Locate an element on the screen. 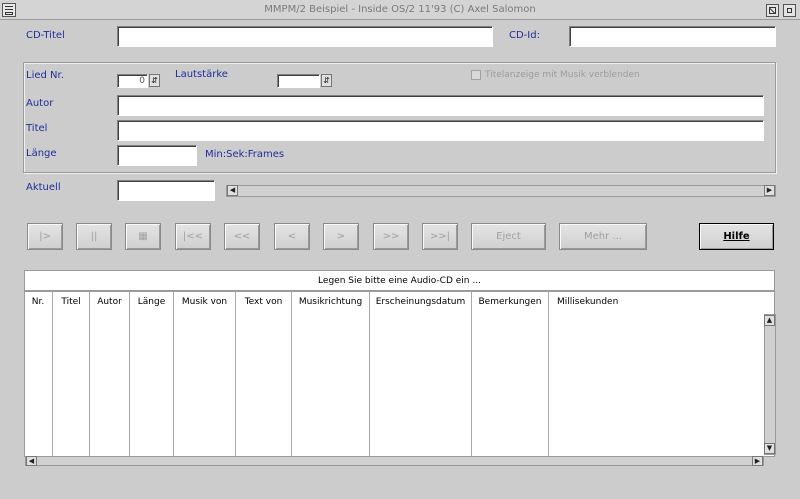 This screenshot has width=800, height=499. column-header-text-von: Text von is located at coordinates (263, 302).